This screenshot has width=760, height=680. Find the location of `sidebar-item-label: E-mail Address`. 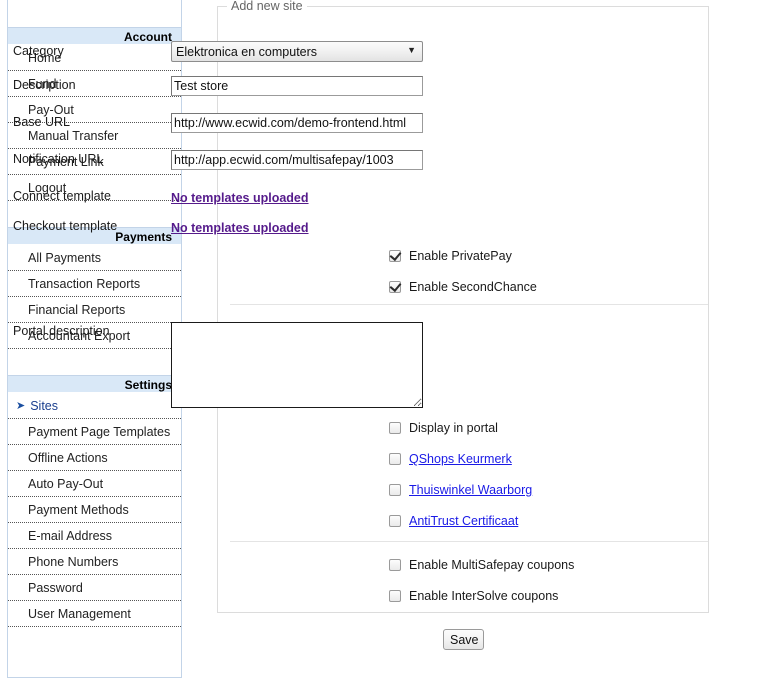

sidebar-item-label: E-mail Address is located at coordinates (70, 536).